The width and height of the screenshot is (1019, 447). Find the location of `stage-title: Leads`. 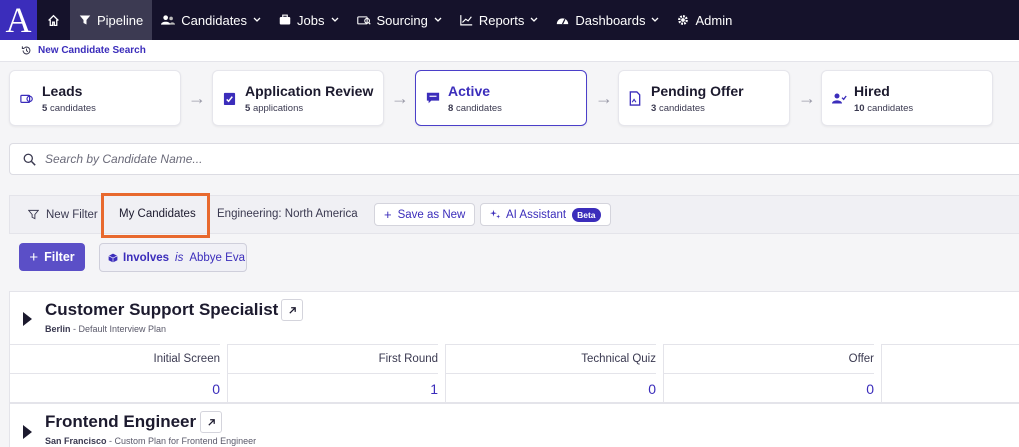

stage-title: Leads is located at coordinates (62, 90).